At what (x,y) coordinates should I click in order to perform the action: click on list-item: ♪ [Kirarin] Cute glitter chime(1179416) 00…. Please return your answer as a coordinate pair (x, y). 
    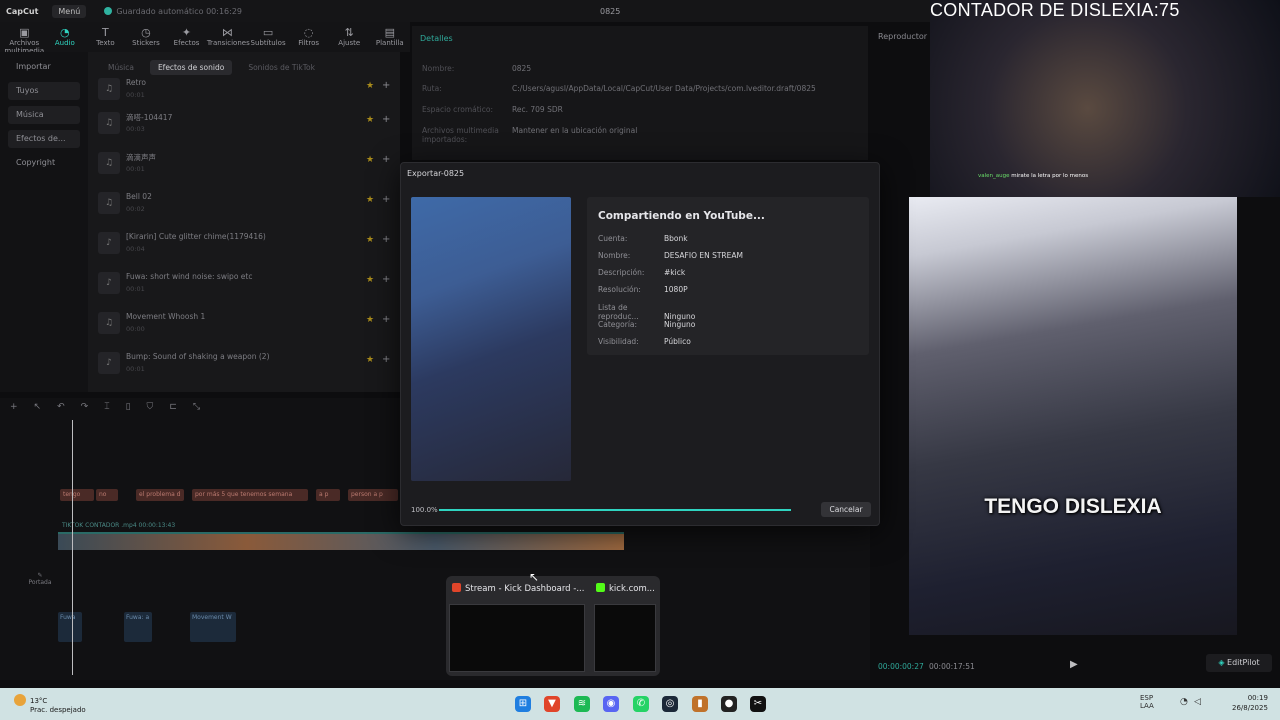
    Looking at the image, I should click on (246, 244).